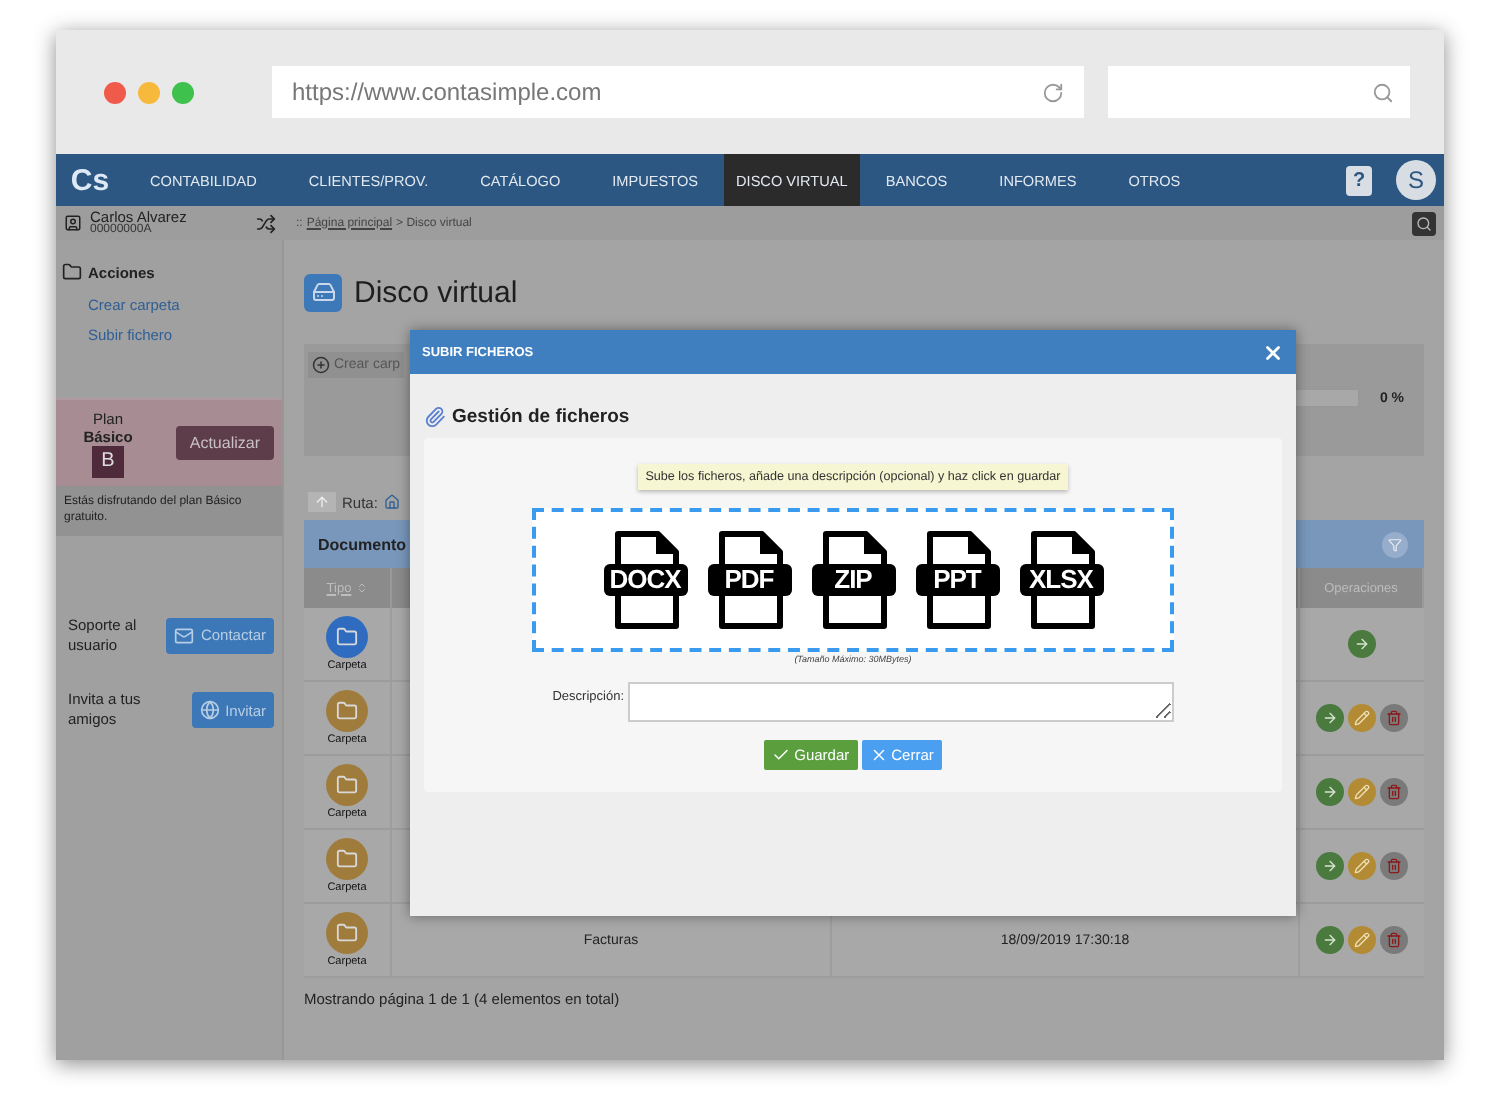 The width and height of the screenshot is (1500, 1104). Describe the element at coordinates (435, 417) in the screenshot. I see `paperclip-icon` at that location.